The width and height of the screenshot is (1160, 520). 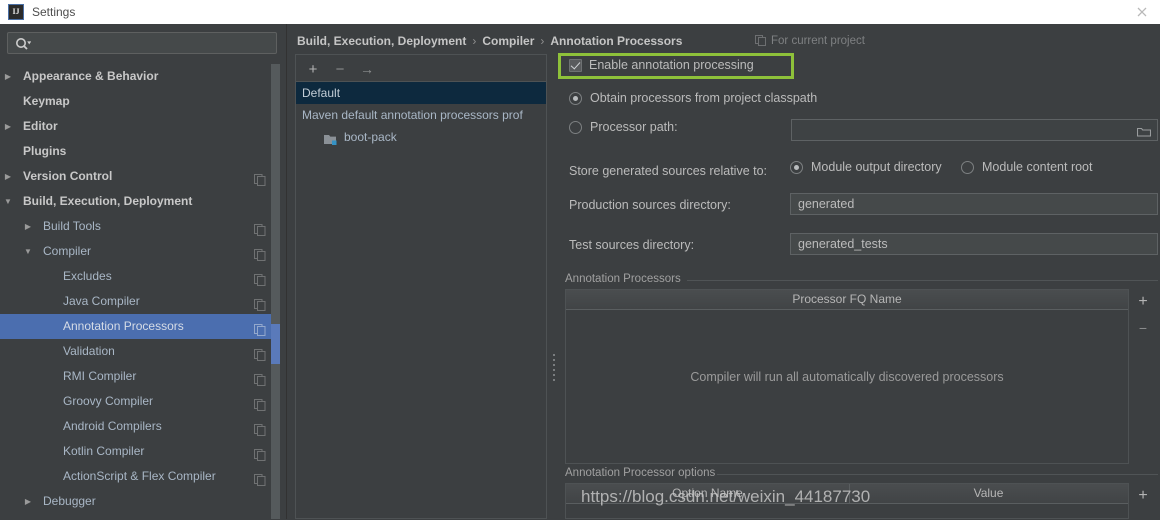 What do you see at coordinates (974, 244) in the screenshot?
I see `test-sources-input: generated_tests` at bounding box center [974, 244].